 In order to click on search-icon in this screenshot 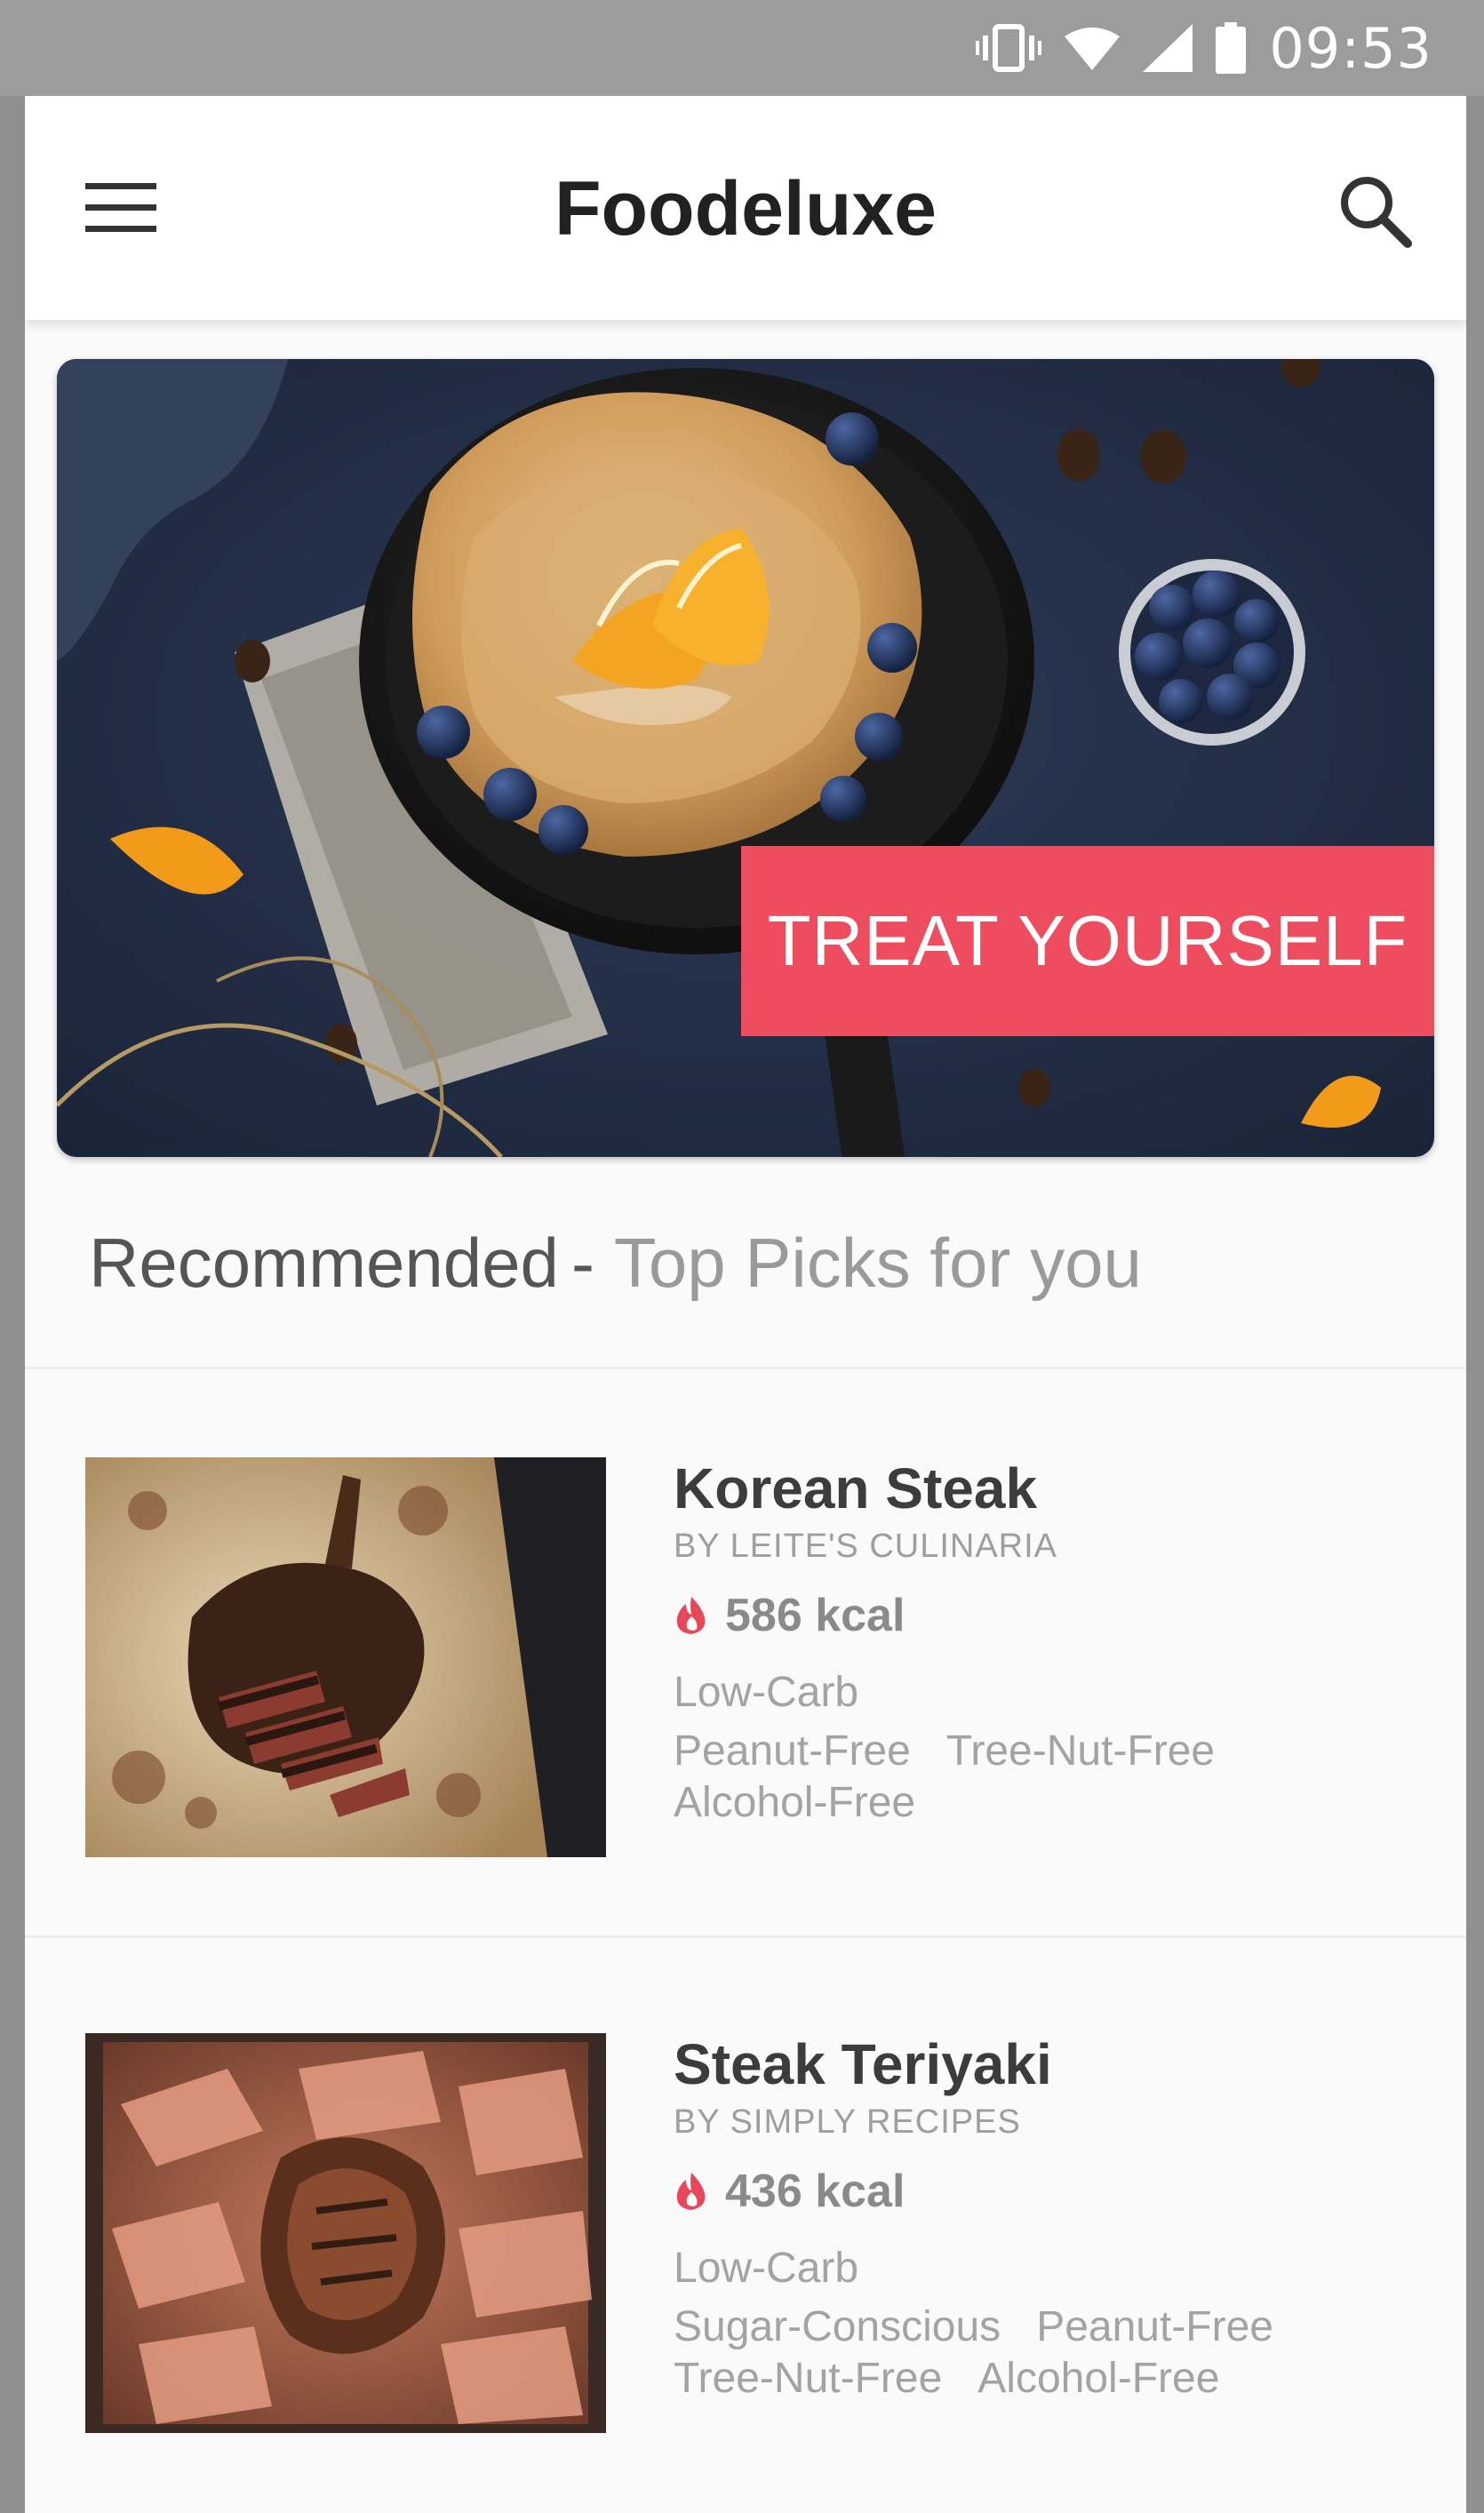, I will do `click(1374, 211)`.